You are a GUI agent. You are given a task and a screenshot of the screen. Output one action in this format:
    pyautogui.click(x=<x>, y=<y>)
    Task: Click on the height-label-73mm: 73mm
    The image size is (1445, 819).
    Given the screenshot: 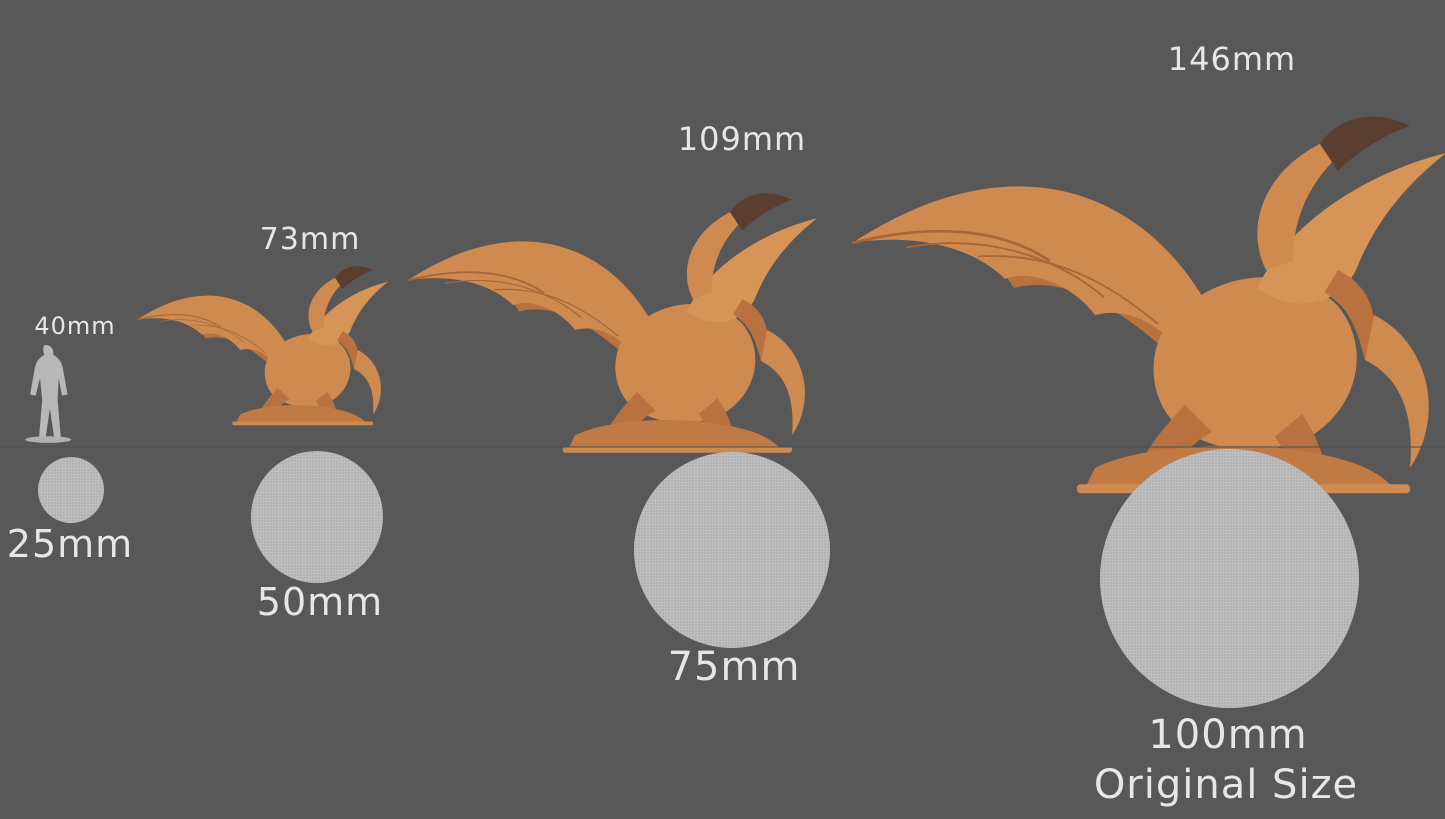 What is the action you would take?
    pyautogui.click(x=310, y=239)
    